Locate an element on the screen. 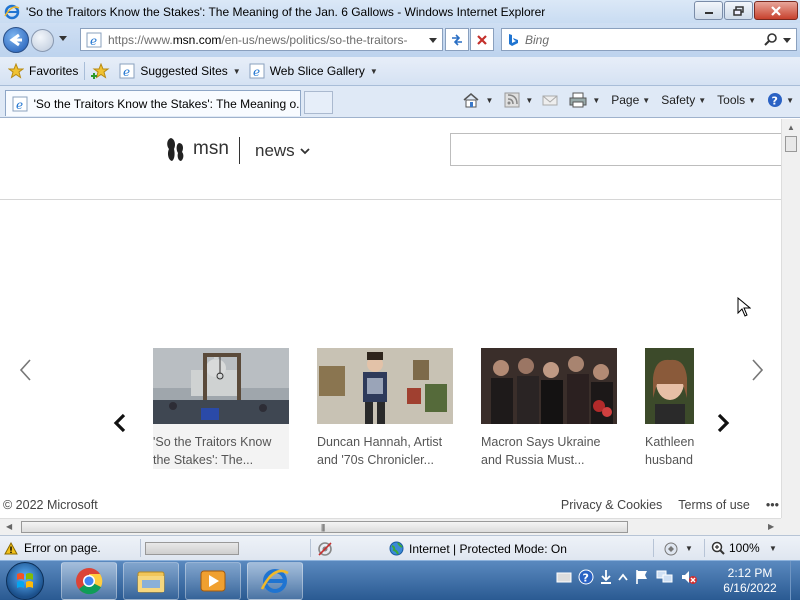  more-options-button: ••• is located at coordinates (772, 505).